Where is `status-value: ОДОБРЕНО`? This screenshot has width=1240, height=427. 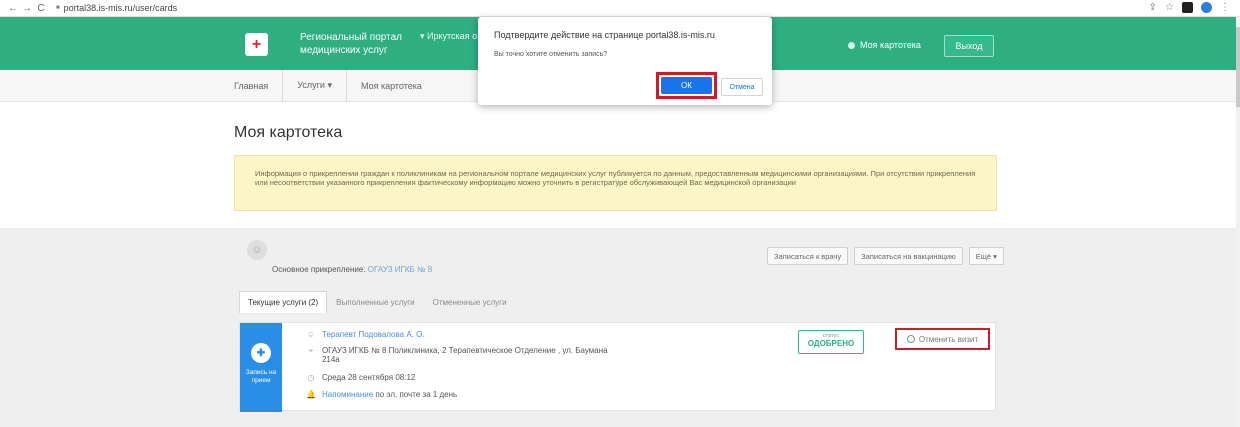 status-value: ОДОБРЕНО is located at coordinates (831, 343).